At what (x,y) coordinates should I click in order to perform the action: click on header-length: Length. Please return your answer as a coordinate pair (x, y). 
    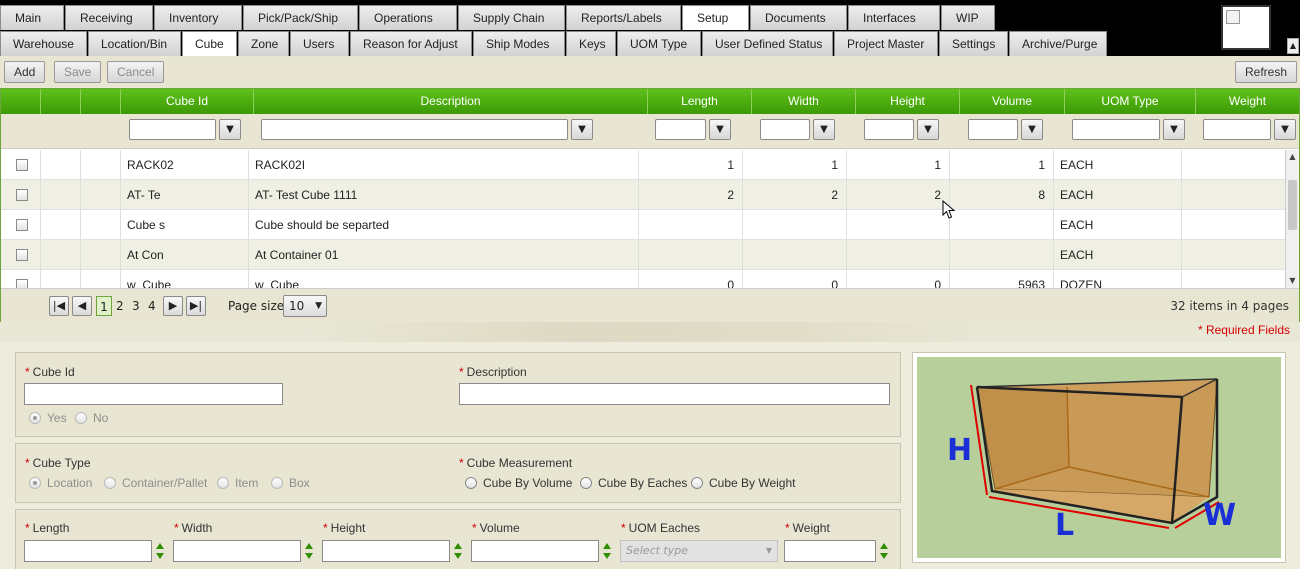
    Looking at the image, I should click on (700, 101).